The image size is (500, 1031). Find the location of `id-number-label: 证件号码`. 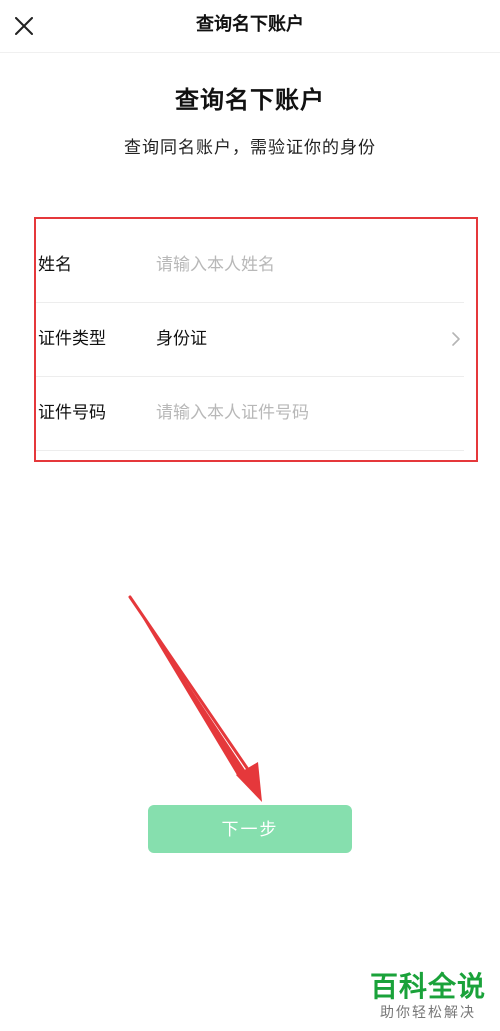

id-number-label: 证件号码 is located at coordinates (72, 413).